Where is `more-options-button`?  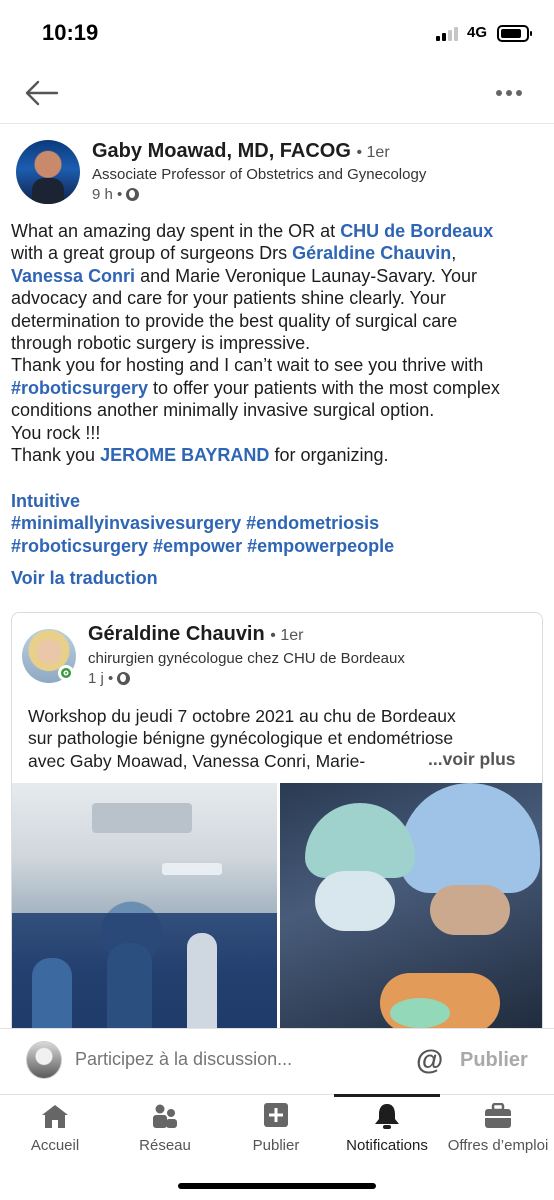 more-options-button is located at coordinates (512, 93).